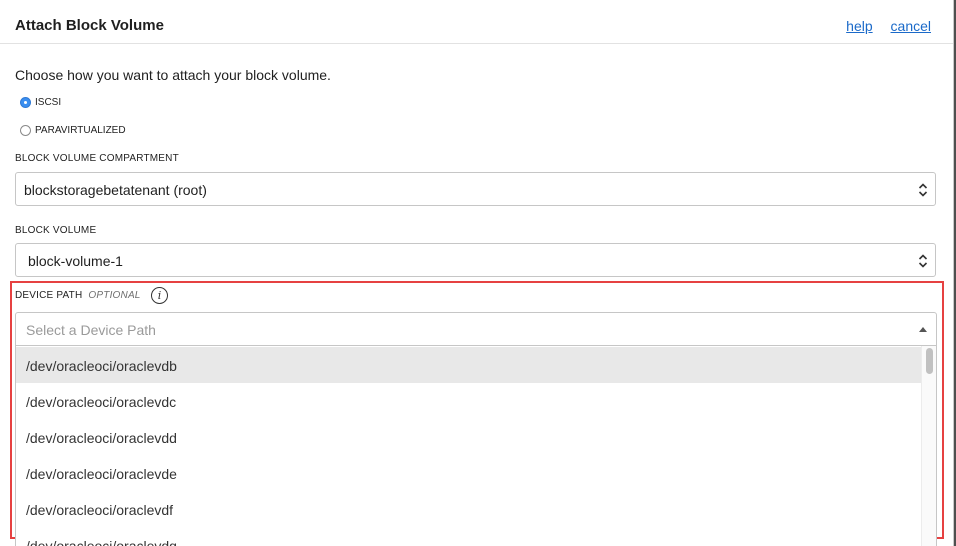 The image size is (956, 546). I want to click on device-path-option: /dev/oracleoci/oraclevdd, so click(469, 437).